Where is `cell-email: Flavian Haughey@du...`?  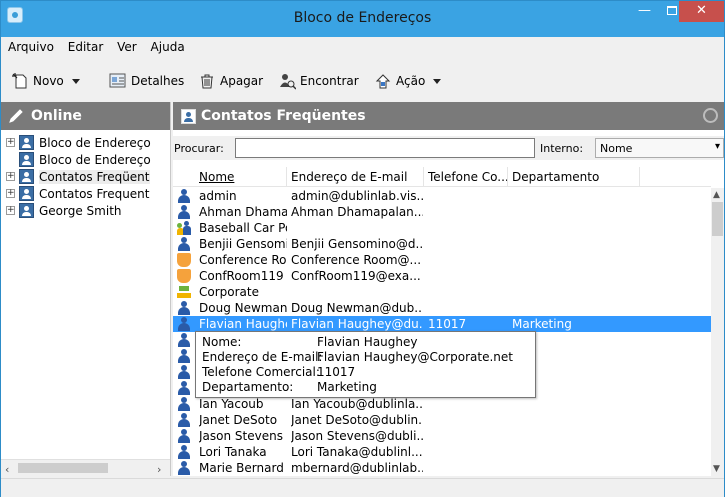 cell-email: Flavian Haughey@du... is located at coordinates (357, 324).